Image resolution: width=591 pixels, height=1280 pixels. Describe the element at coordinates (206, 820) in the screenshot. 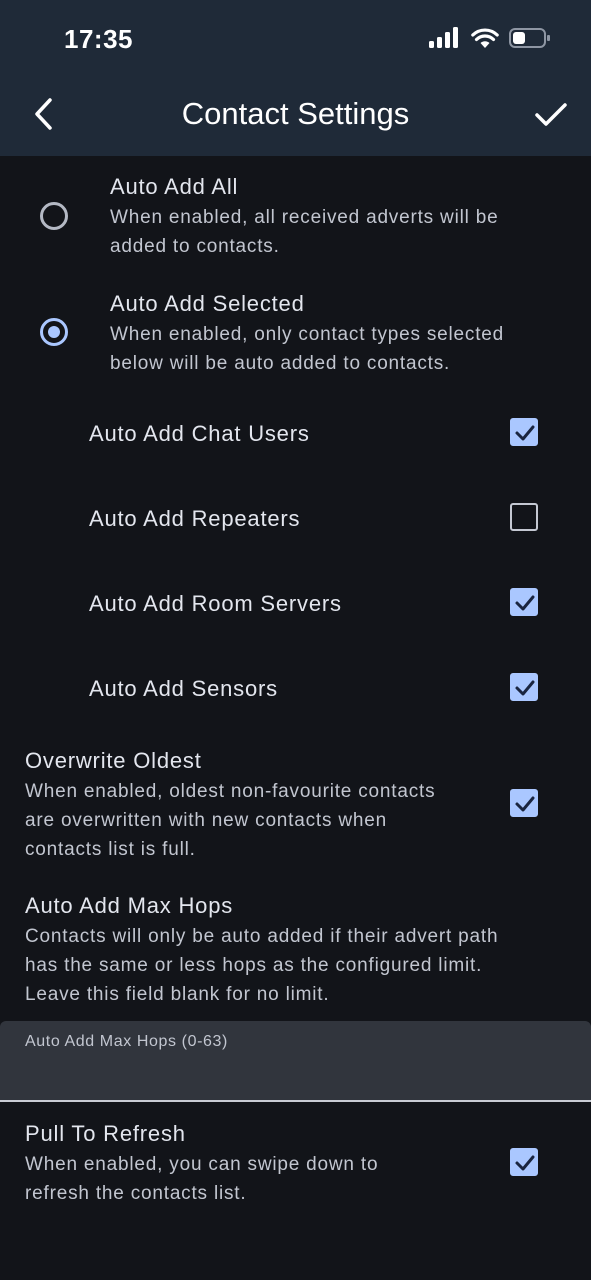

I see `setting-description-line: are overwritten with new contacts when` at that location.